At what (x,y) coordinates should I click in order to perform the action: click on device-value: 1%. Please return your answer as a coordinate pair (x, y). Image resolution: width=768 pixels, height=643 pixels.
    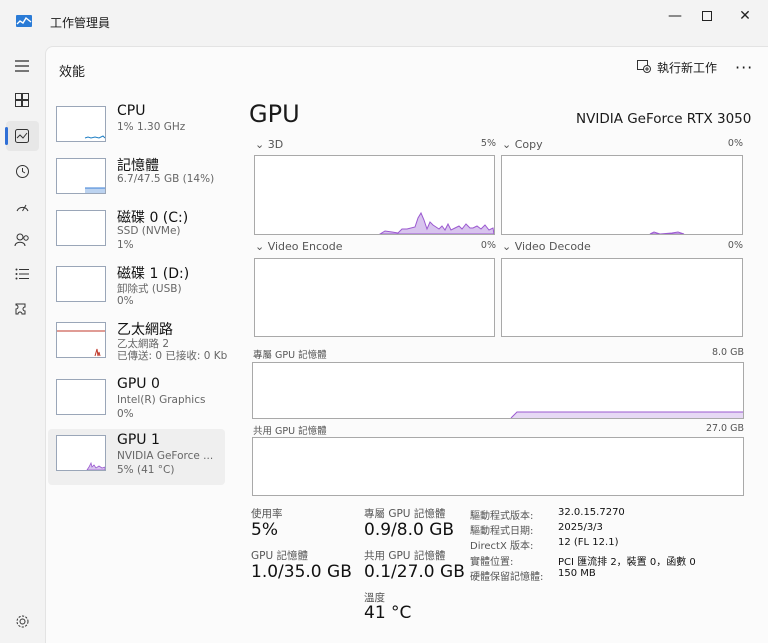
    Looking at the image, I should click on (125, 245).